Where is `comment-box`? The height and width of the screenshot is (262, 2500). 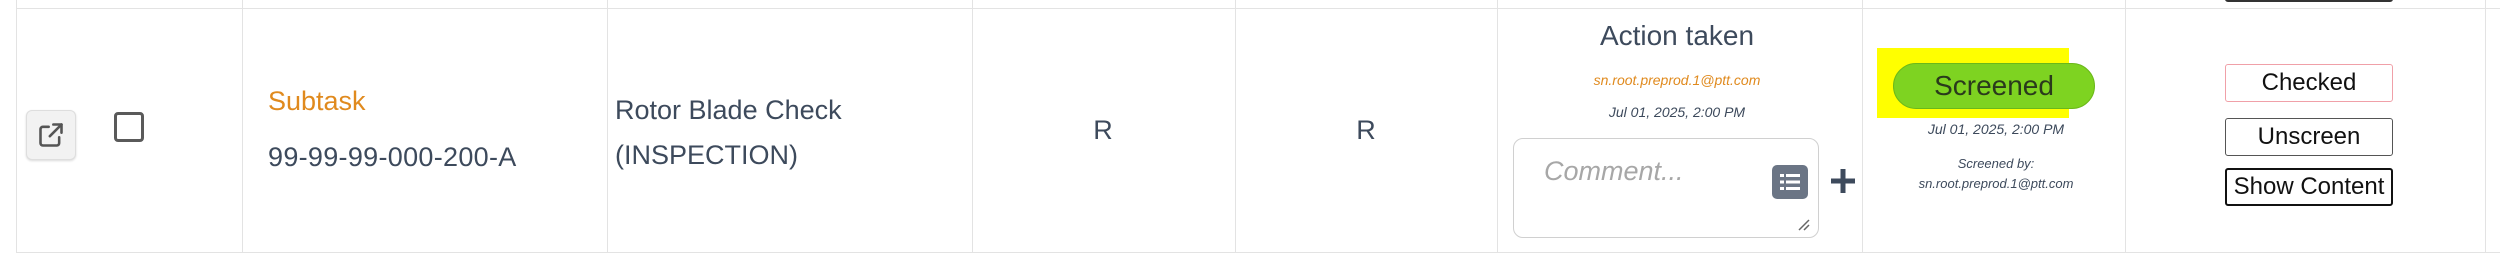 comment-box is located at coordinates (1666, 188).